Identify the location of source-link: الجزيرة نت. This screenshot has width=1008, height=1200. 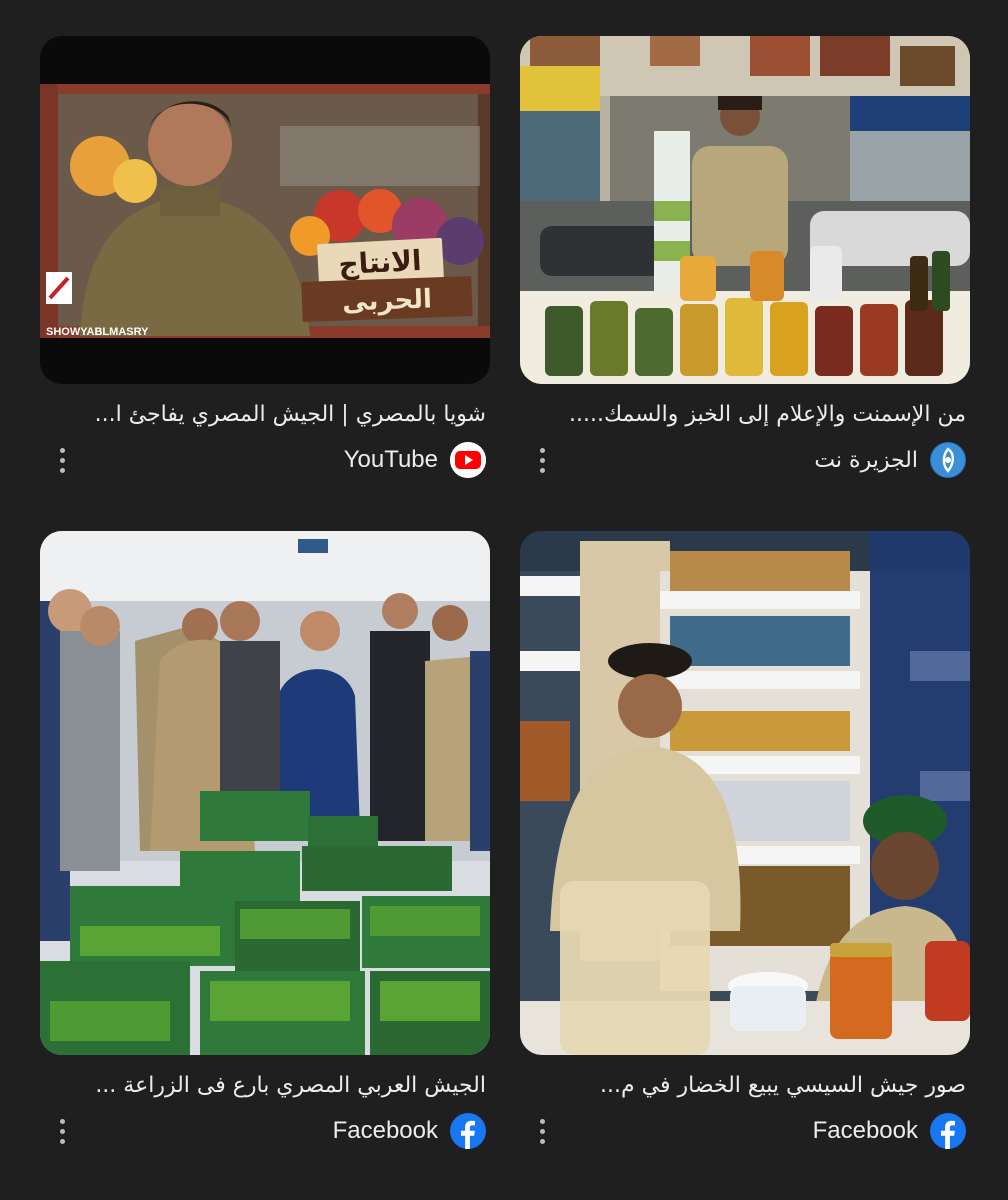
(890, 460).